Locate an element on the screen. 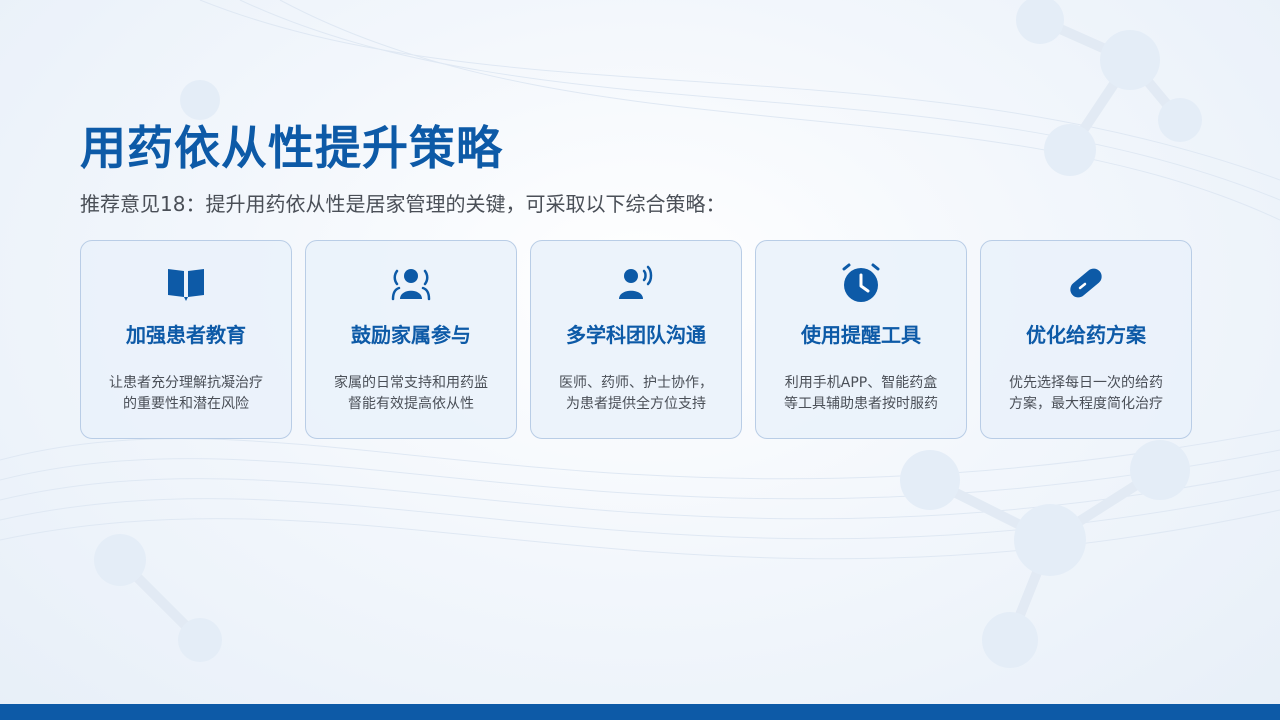 This screenshot has width=1280, height=720. card-description: 优先选择每日一次的给药 方案，最大程度简化治疗 is located at coordinates (1086, 394).